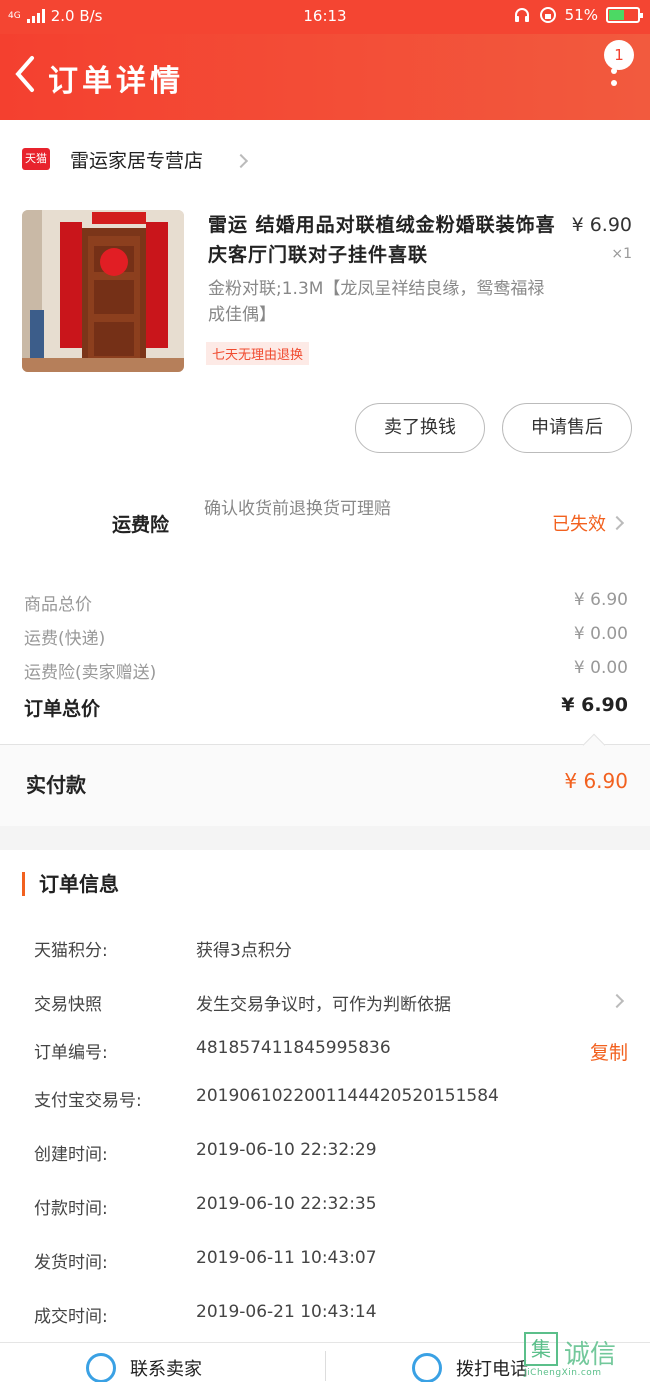 The width and height of the screenshot is (650, 1382). Describe the element at coordinates (325, 524) in the screenshot. I see `shipping-insurance-row: 运费险 确认收货前退换货可理赔 已失效` at that location.